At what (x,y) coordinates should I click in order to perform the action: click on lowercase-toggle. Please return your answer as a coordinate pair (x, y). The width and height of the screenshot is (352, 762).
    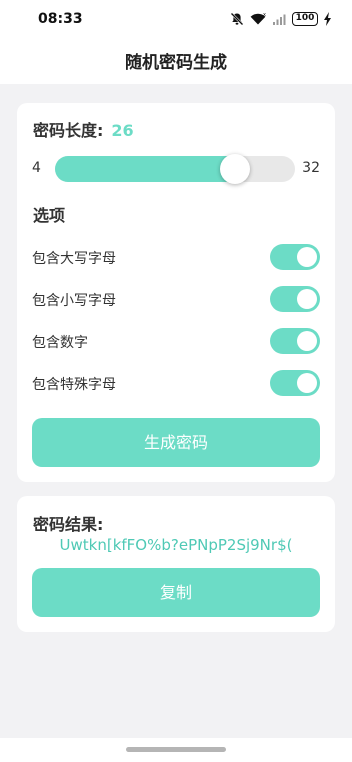
    Looking at the image, I should click on (295, 299).